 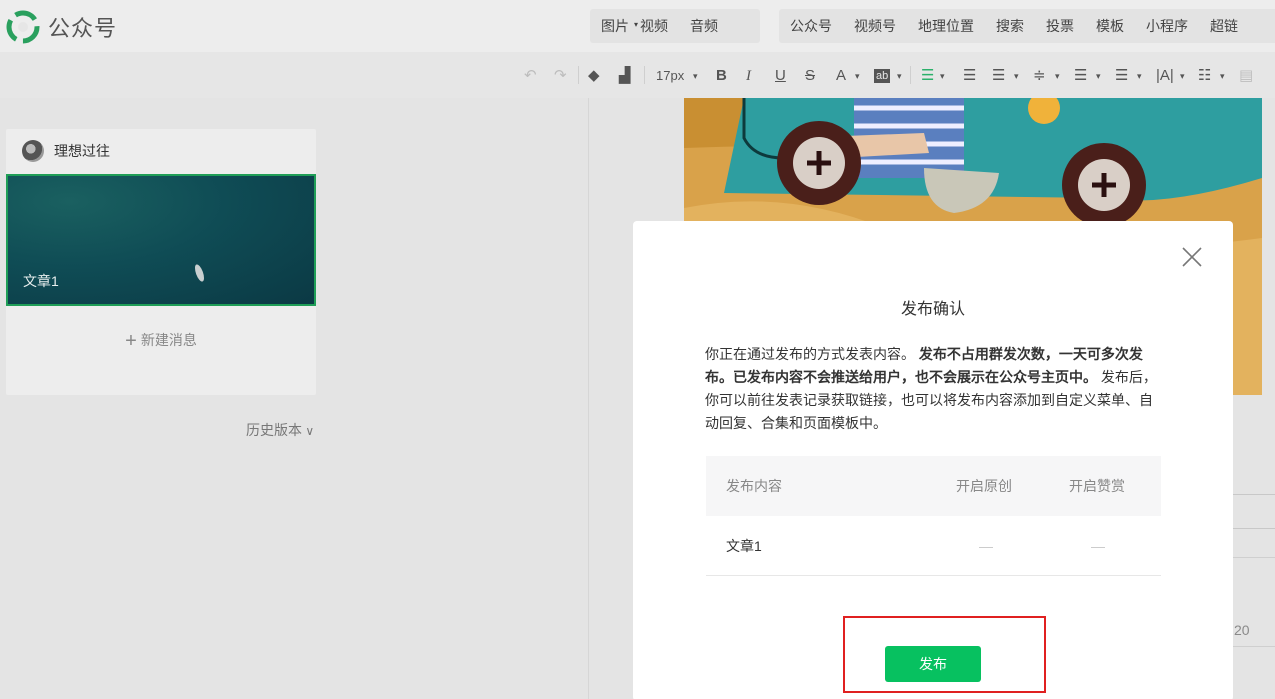 What do you see at coordinates (810, 76) in the screenshot?
I see `strikethrough-icon: S` at bounding box center [810, 76].